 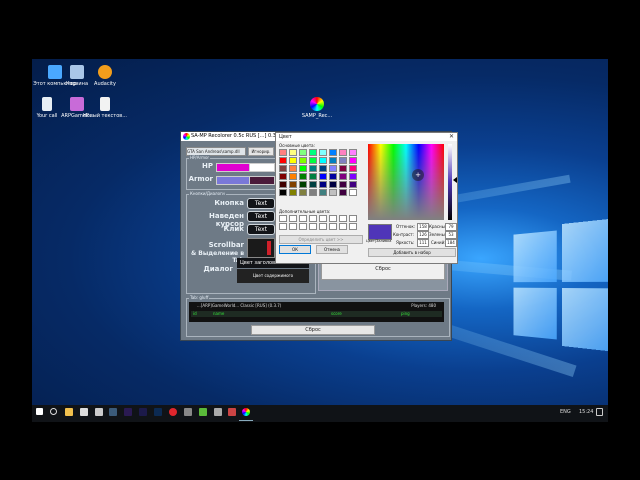 I want to click on lum-field: 111, so click(x=423, y=243).